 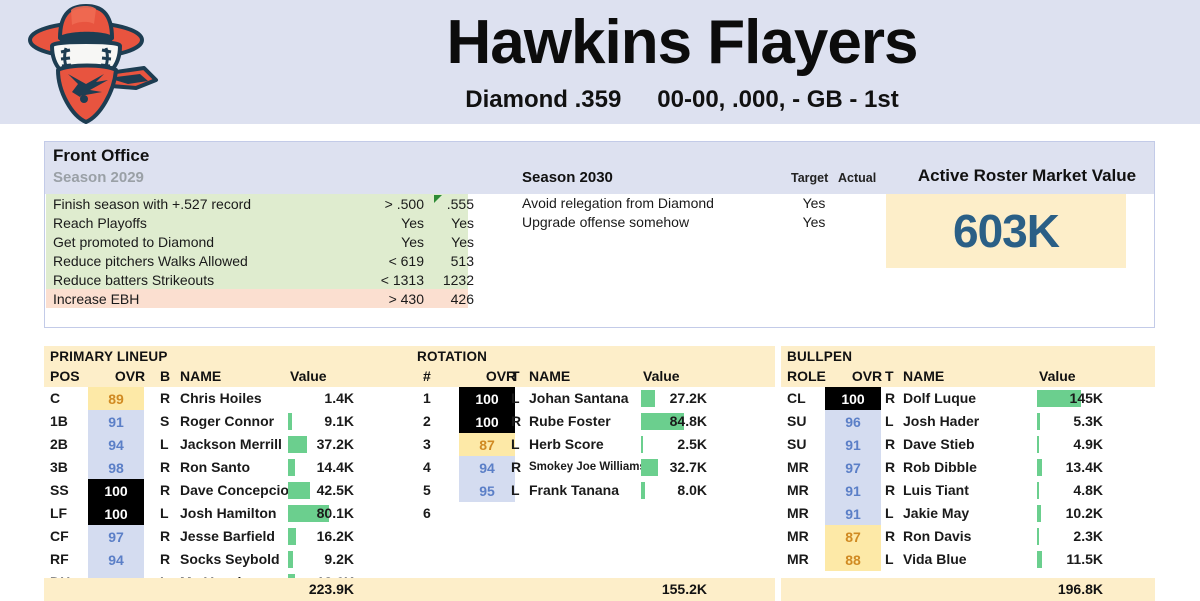 What do you see at coordinates (796, 398) in the screenshot?
I see `player-position: CL` at bounding box center [796, 398].